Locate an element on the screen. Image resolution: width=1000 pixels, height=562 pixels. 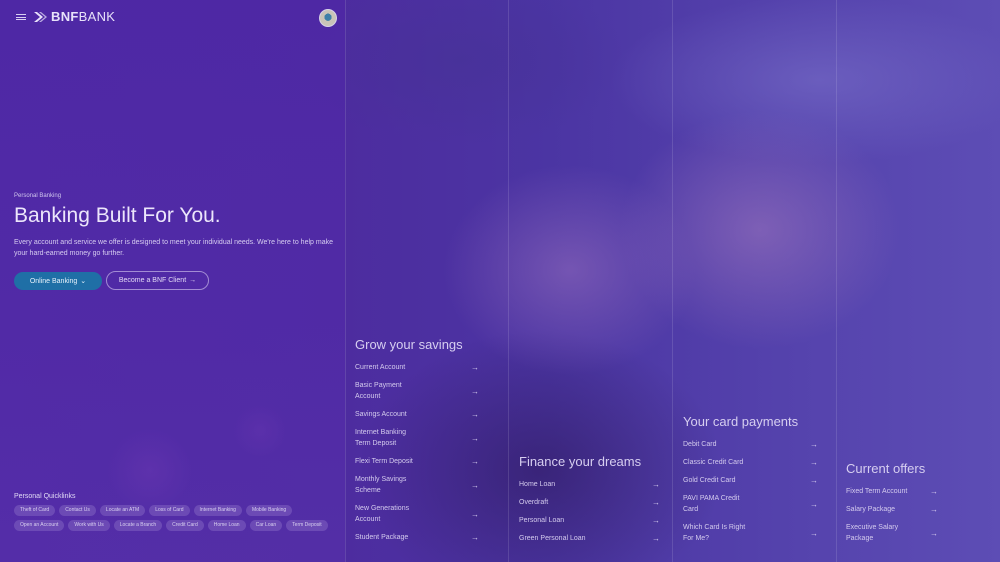
product-link-label: Monthly Savings Scheme is located at coordinates (381, 485).